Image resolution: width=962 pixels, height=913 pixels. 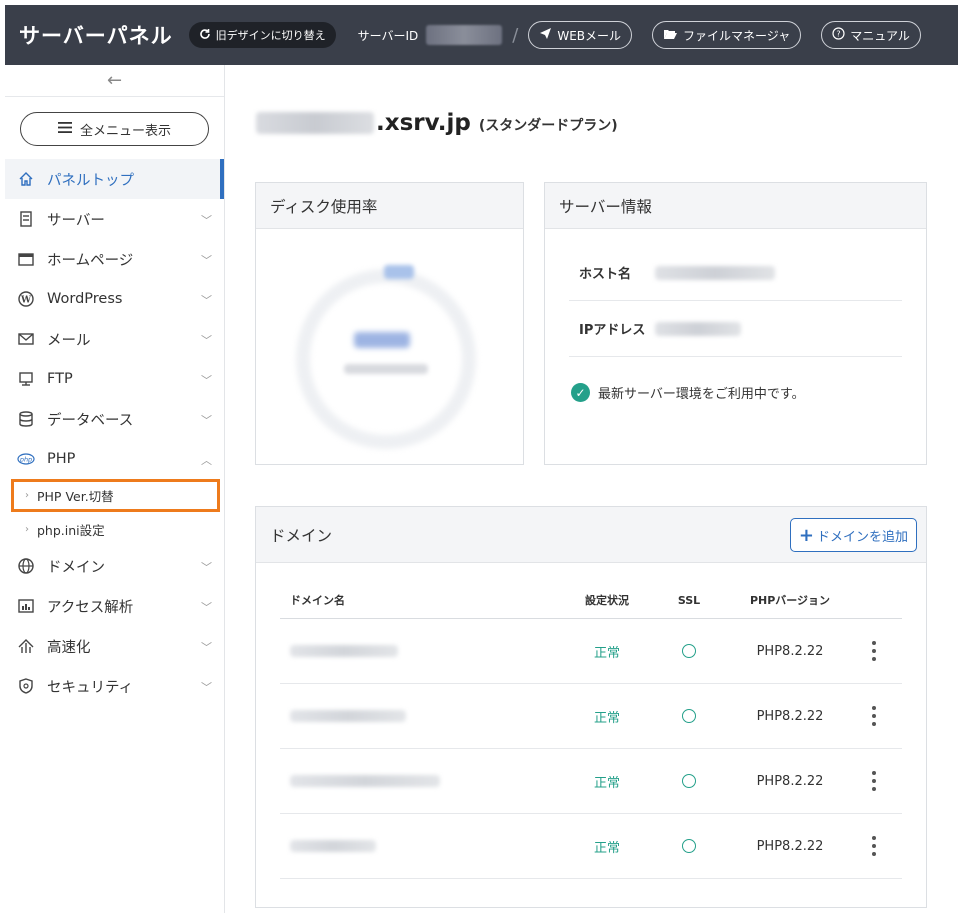 I want to click on database-icon, so click(x=26, y=419).